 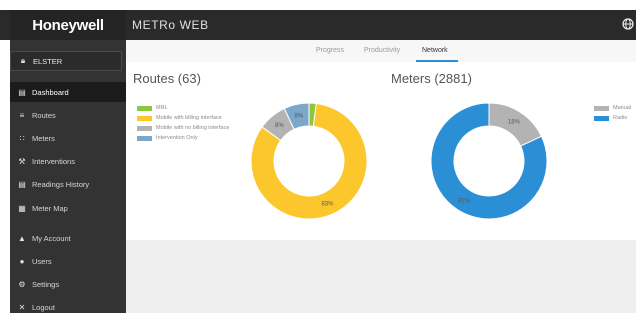 I want to click on legend-item-mrl: MRL, so click(x=152, y=108).